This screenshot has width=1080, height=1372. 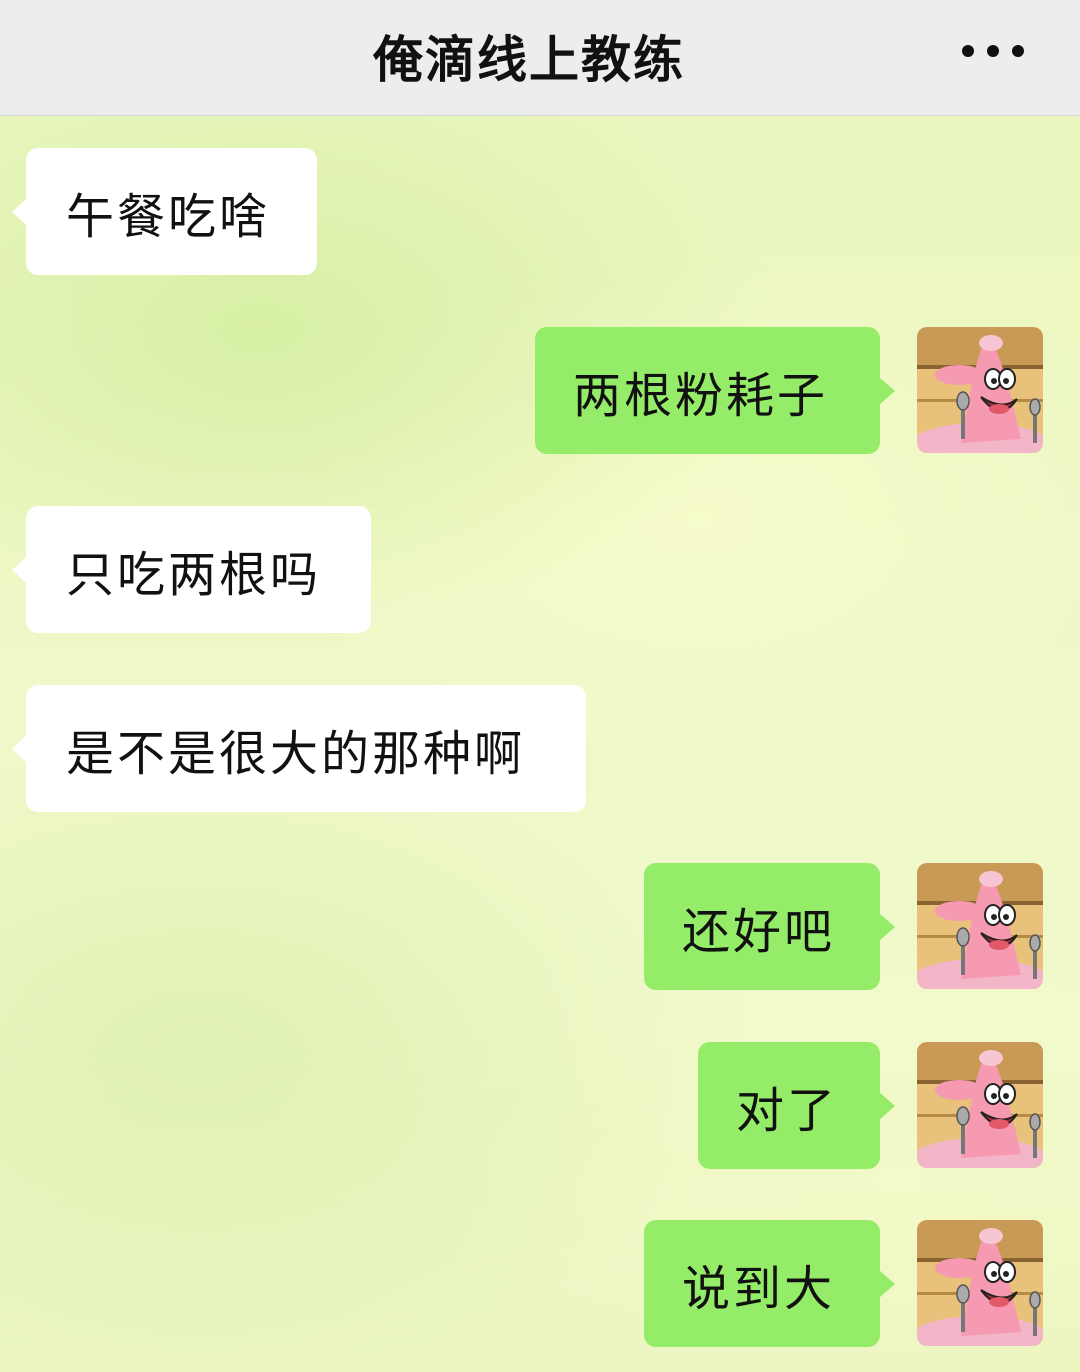 I want to click on chat-header: 俺滴线上教练, so click(x=540, y=58).